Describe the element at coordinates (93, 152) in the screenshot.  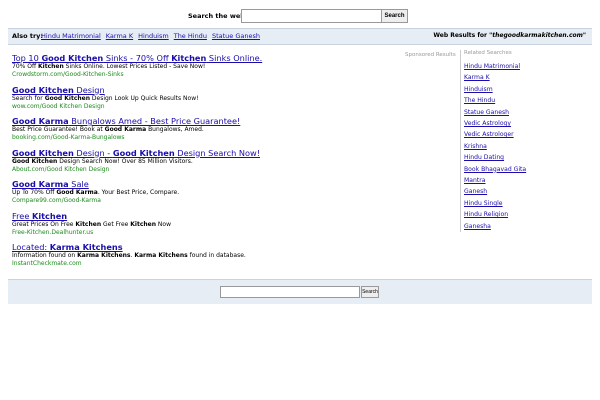
I see `text-segment: Design -` at that location.